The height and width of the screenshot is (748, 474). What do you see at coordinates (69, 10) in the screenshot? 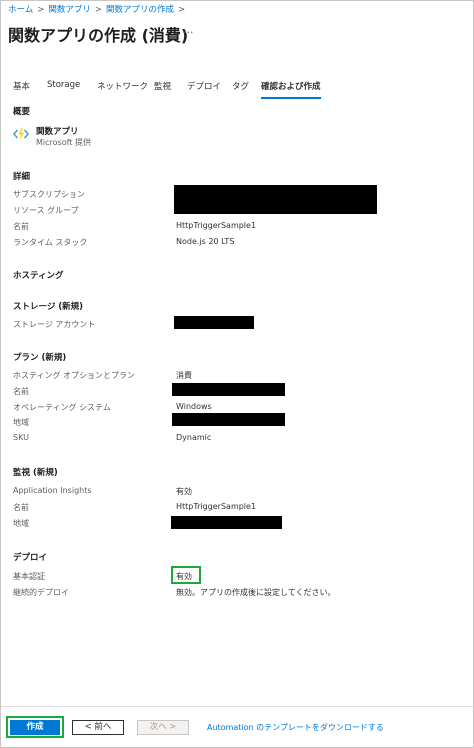
I see `breadcrumb-function-apps: 関数アプリ` at bounding box center [69, 10].